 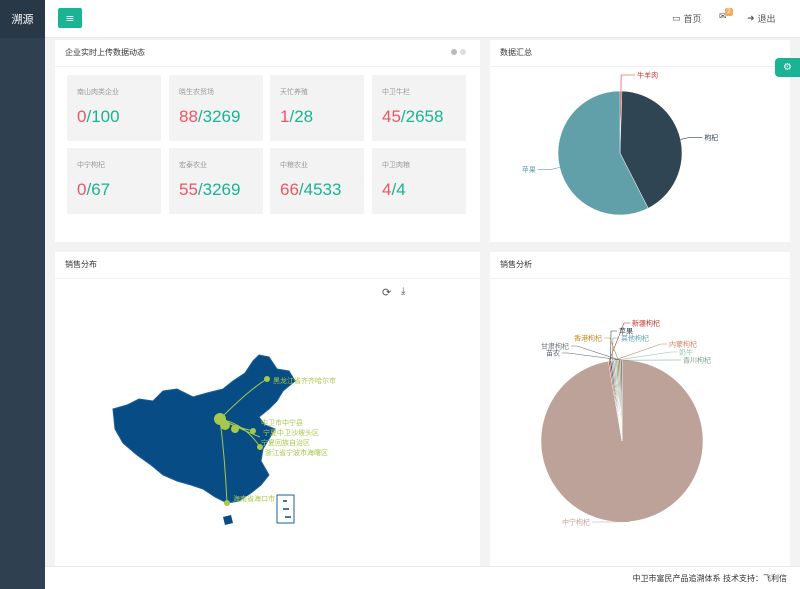 What do you see at coordinates (396, 165) in the screenshot?
I see `stat-label: 中卫肉粮` at bounding box center [396, 165].